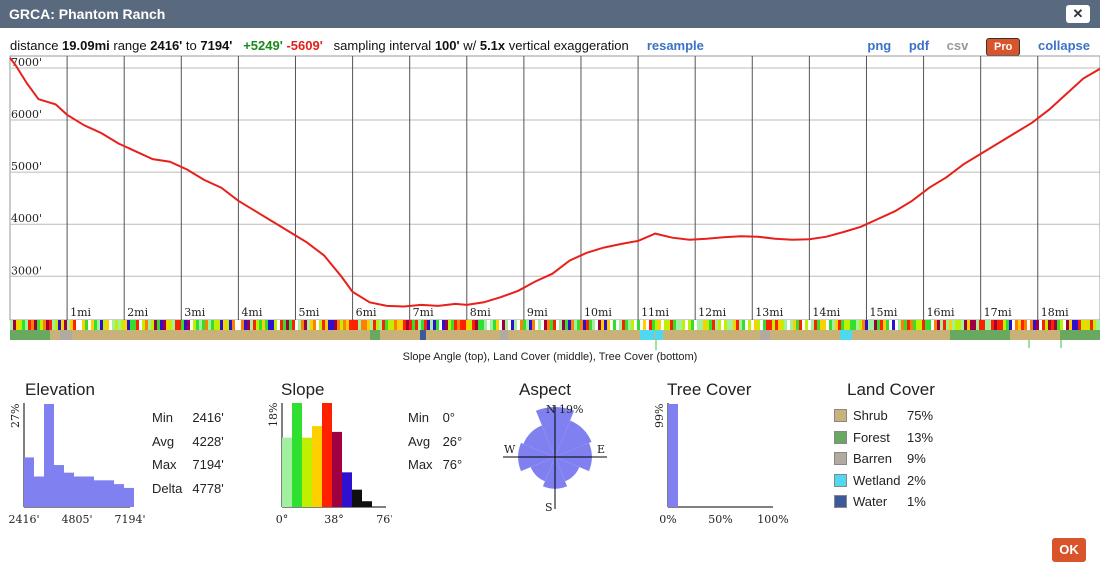 Image resolution: width=1100 pixels, height=576 pixels. Describe the element at coordinates (772, 519) in the screenshot. I see `x-tick-label: 100%` at that location.